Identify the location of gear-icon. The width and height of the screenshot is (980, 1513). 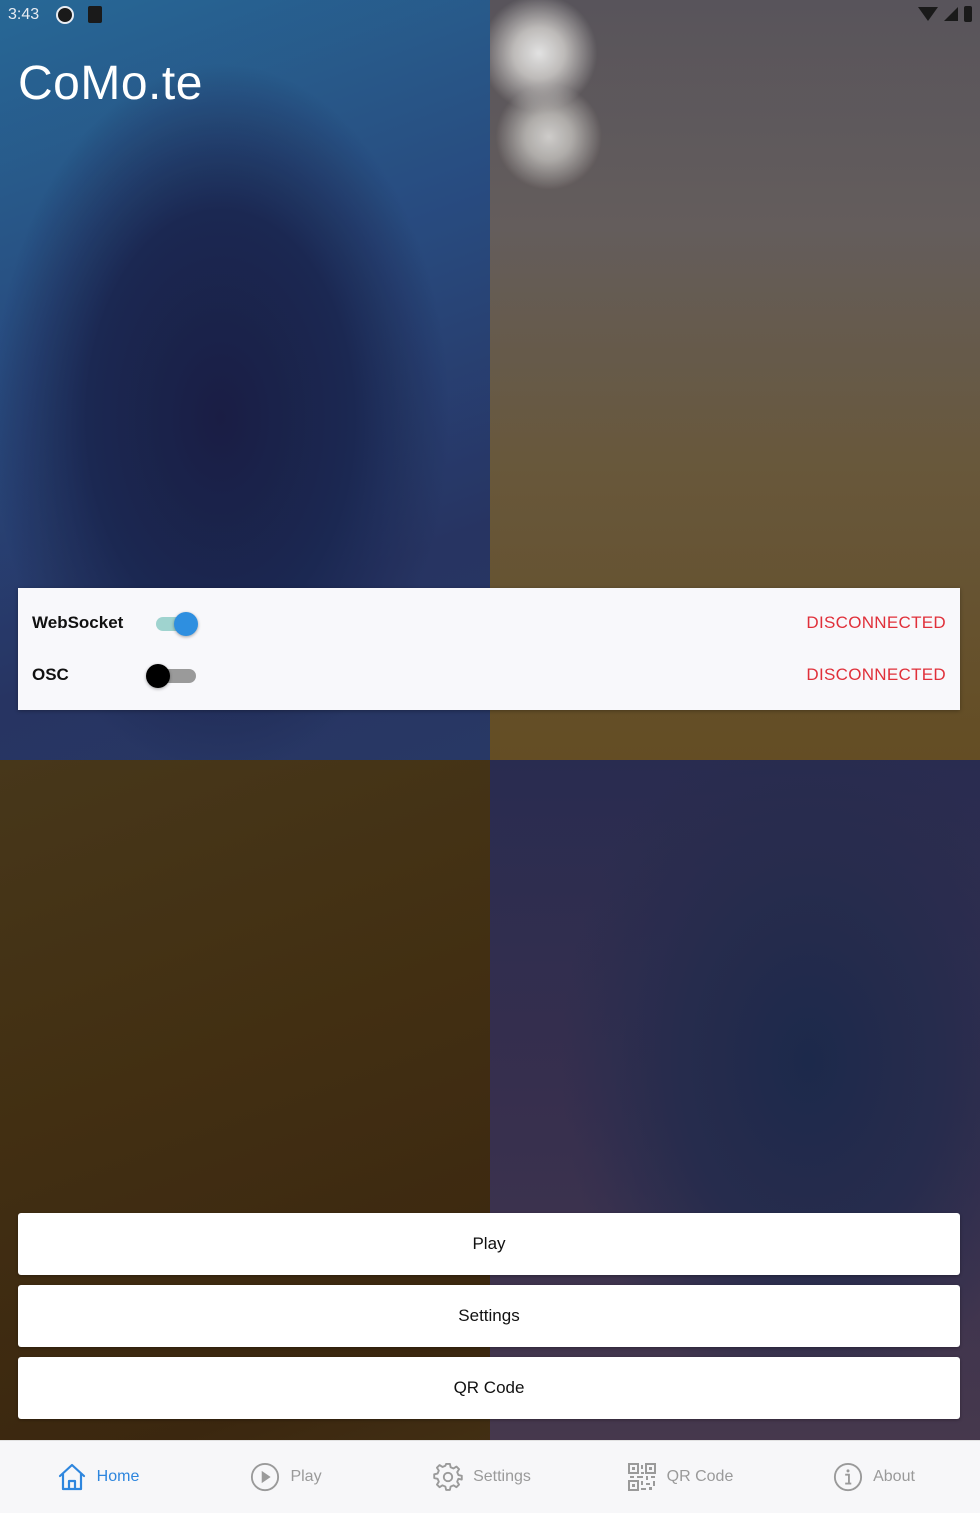
(448, 1476).